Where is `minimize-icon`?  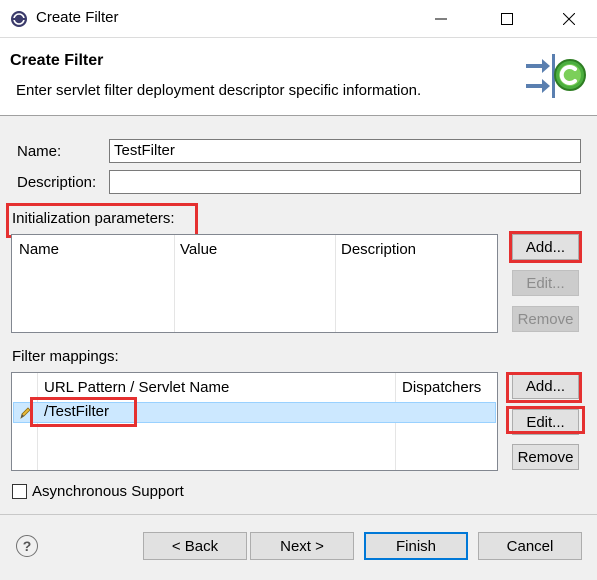 minimize-icon is located at coordinates (441, 19).